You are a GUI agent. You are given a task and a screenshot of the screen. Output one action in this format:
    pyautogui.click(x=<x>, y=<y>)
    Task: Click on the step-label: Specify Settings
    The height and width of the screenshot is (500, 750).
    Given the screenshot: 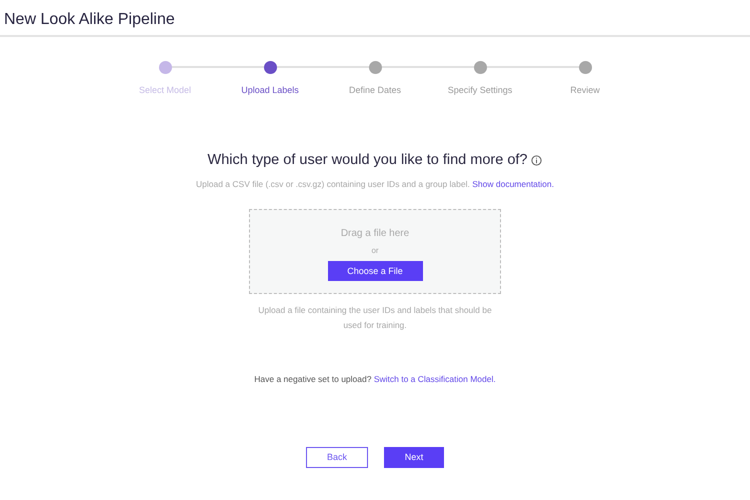 What is the action you would take?
    pyautogui.click(x=480, y=90)
    